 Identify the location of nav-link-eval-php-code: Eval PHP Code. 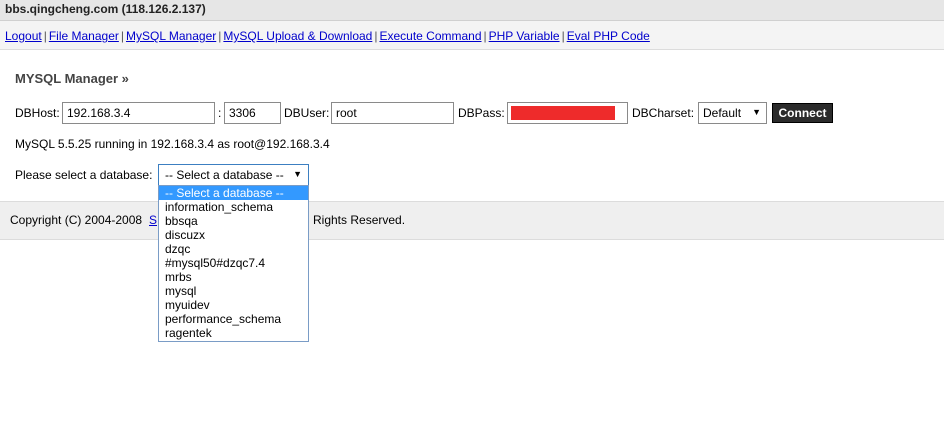
(608, 36).